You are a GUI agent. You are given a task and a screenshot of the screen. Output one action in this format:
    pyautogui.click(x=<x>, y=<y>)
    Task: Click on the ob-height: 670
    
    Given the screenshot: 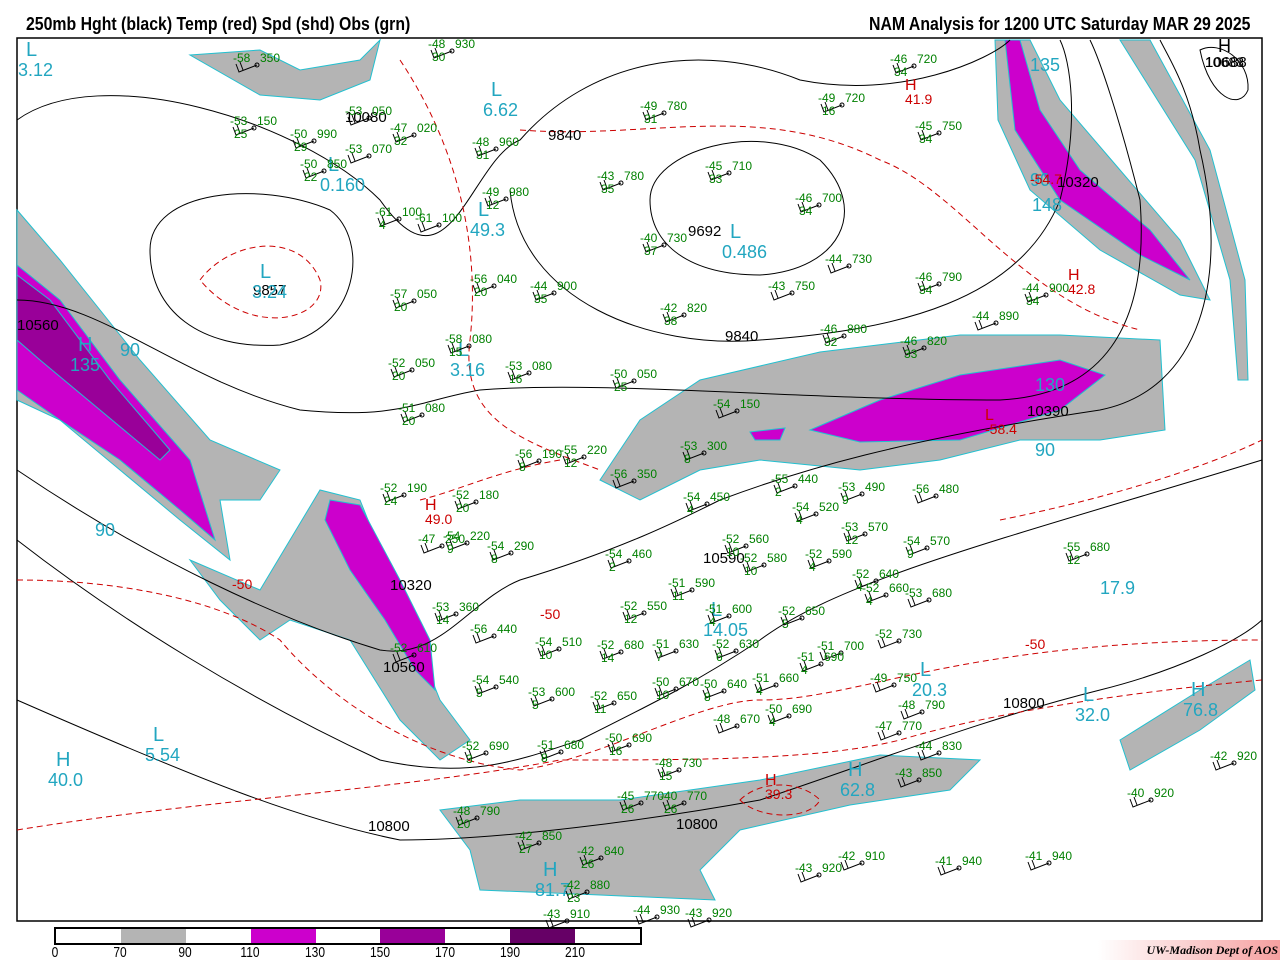 What is the action you would take?
    pyautogui.click(x=689, y=682)
    